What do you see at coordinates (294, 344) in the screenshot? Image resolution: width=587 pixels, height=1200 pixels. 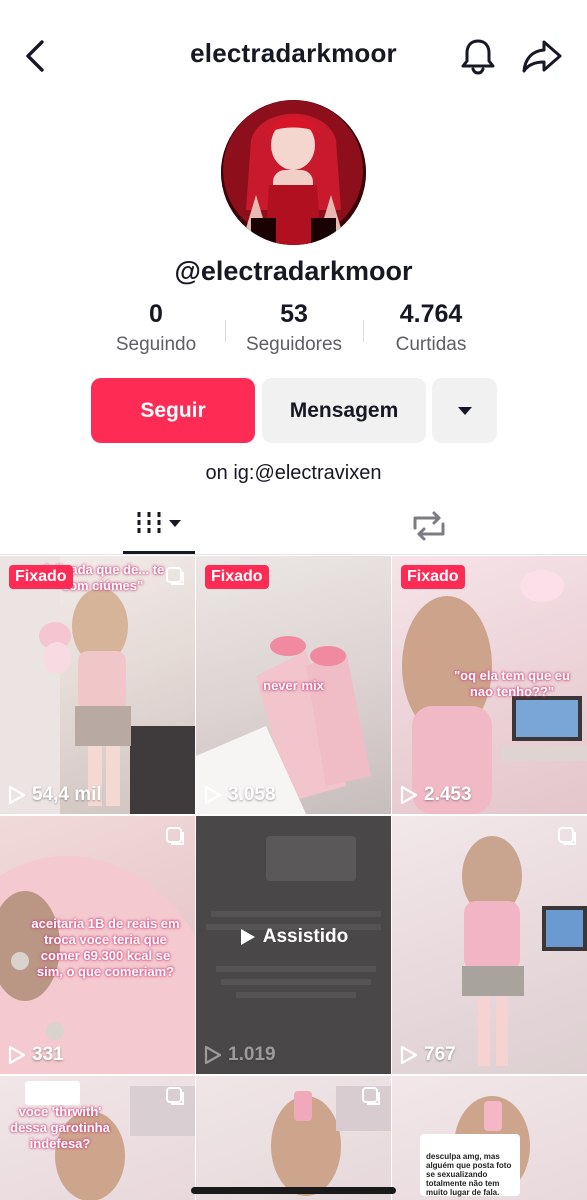 I see `stat-followers-label: Seguidores` at bounding box center [294, 344].